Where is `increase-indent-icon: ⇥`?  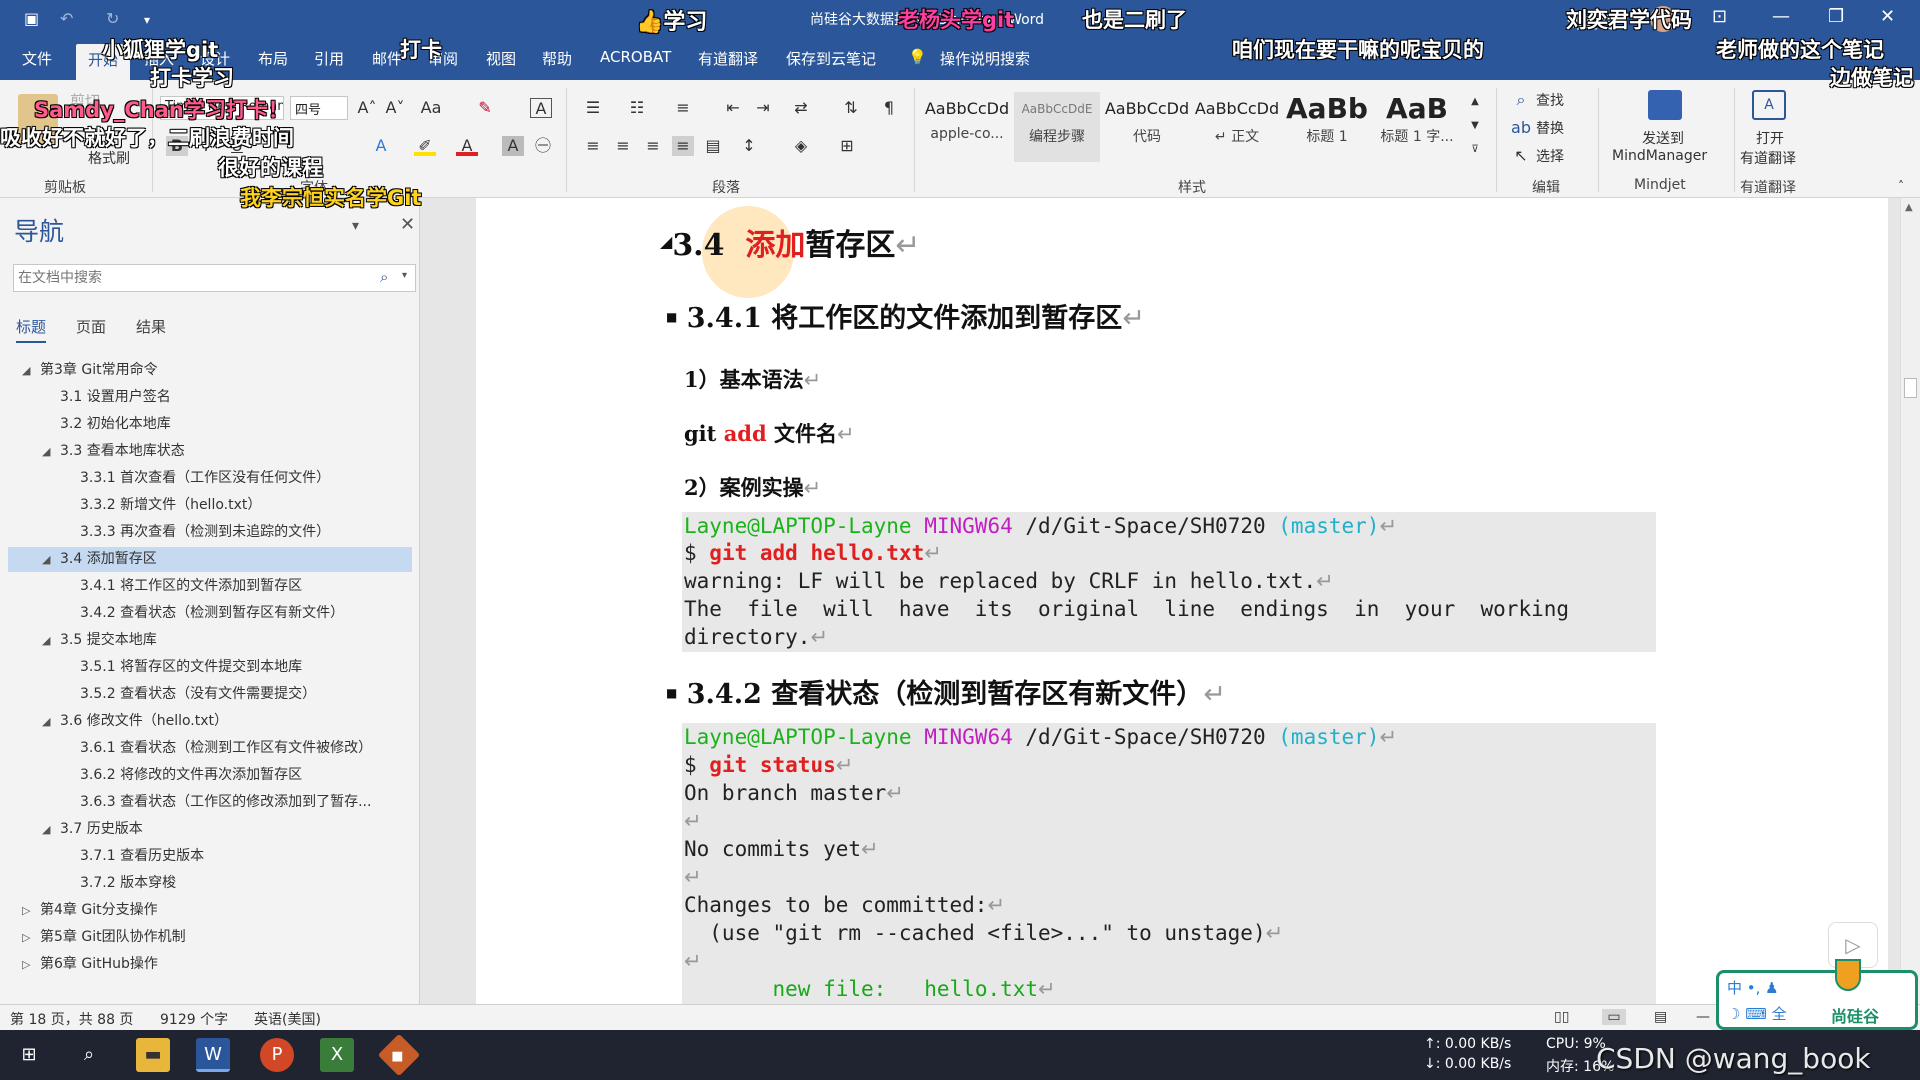
increase-indent-icon: ⇥ is located at coordinates (763, 108).